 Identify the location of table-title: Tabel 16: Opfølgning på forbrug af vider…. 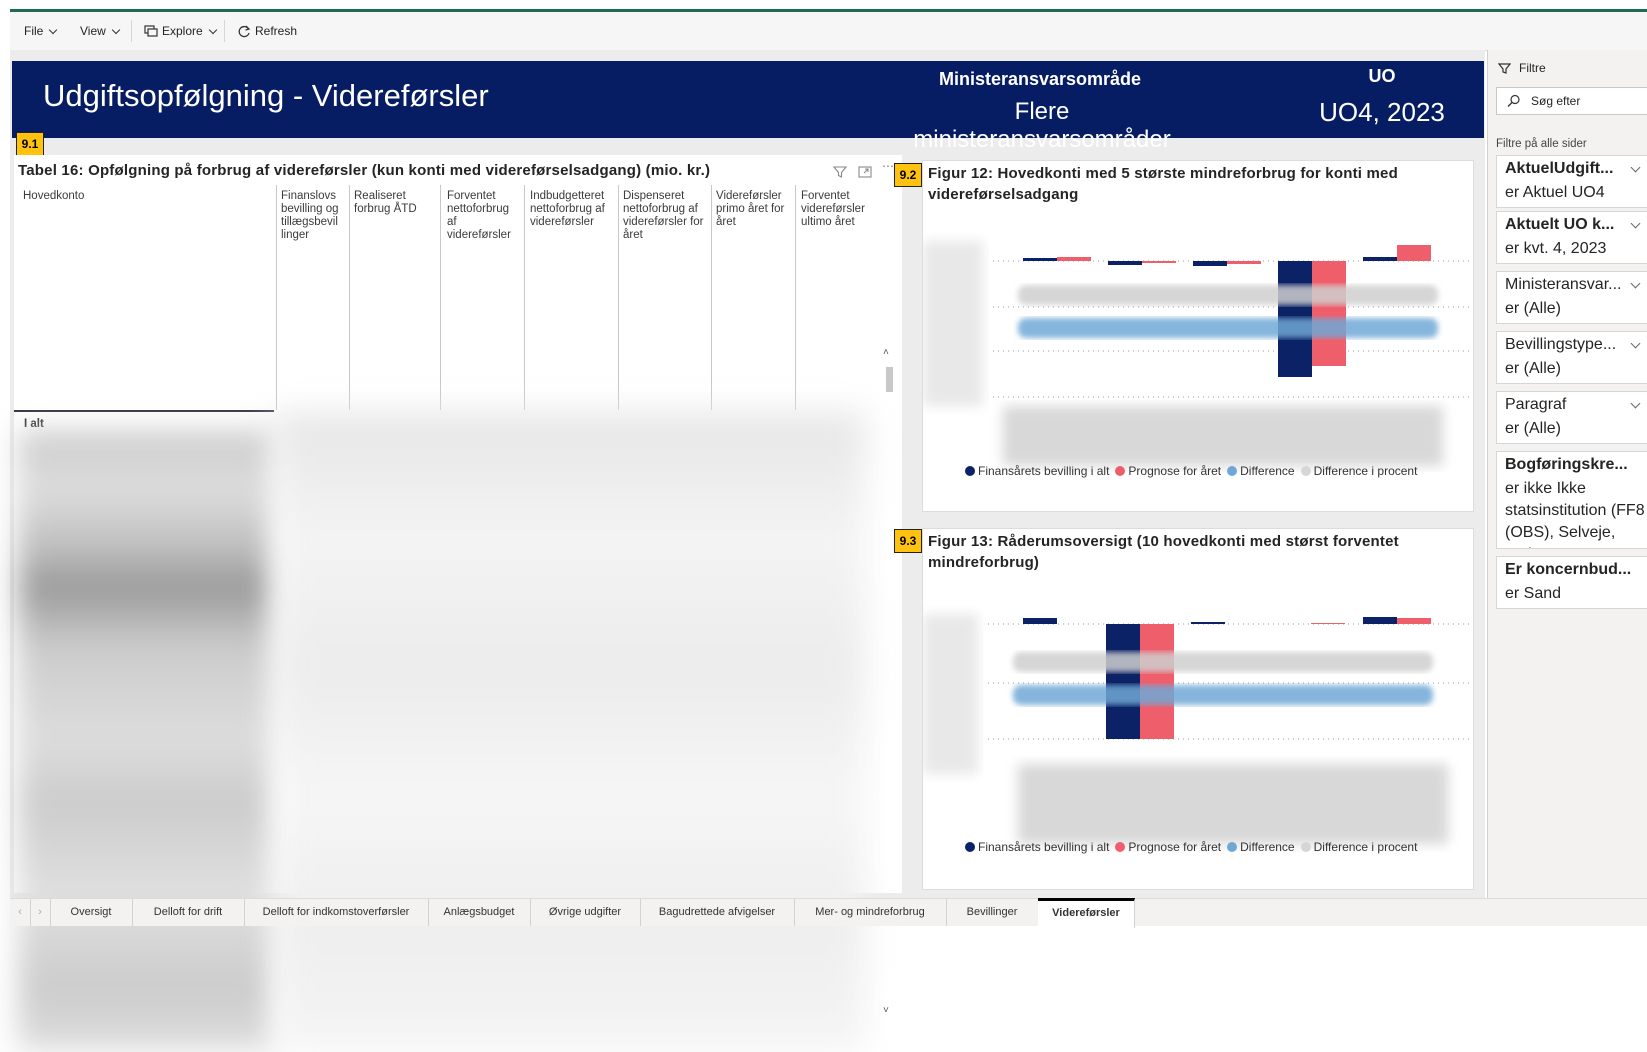
(364, 170).